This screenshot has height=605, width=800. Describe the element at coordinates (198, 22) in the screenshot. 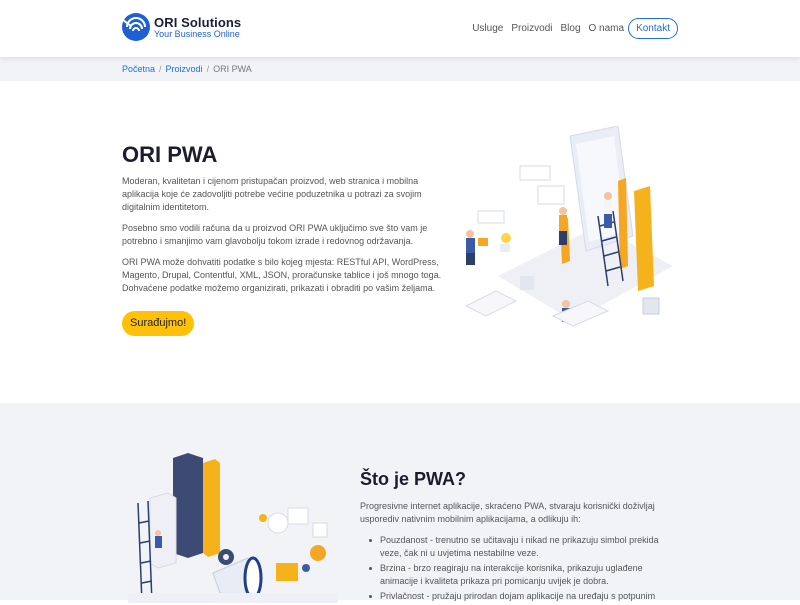

I see `brand-name: ORI Solutions` at that location.